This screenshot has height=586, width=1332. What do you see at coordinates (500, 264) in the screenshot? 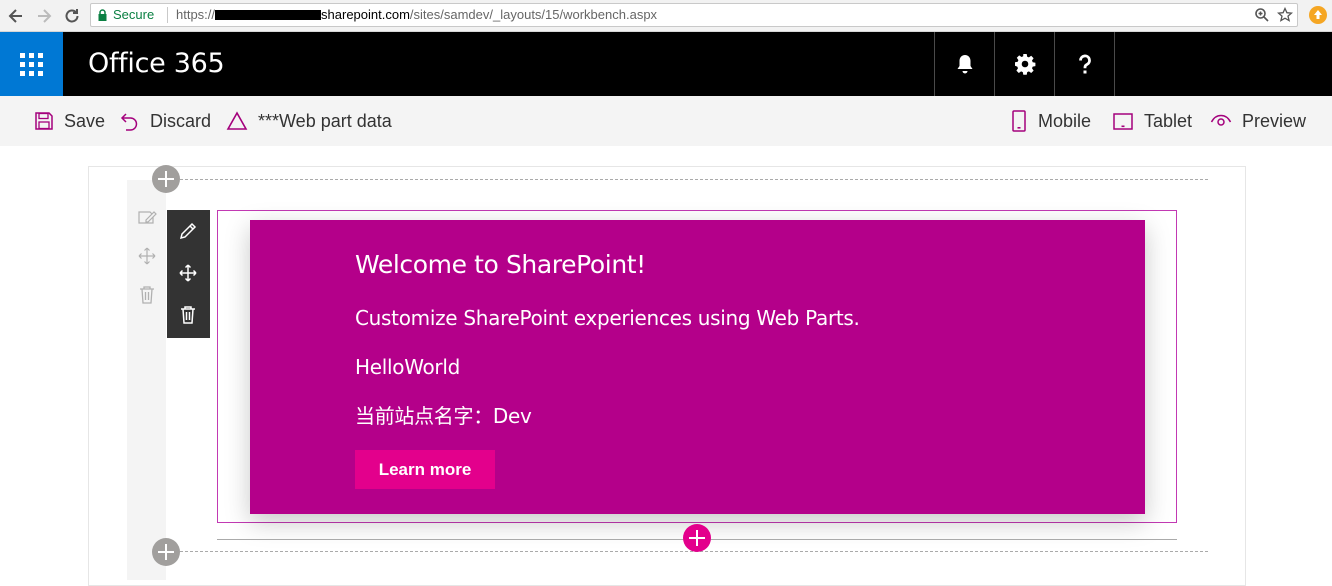
I see `webpart-title: Welcome to SharePoint!` at bounding box center [500, 264].